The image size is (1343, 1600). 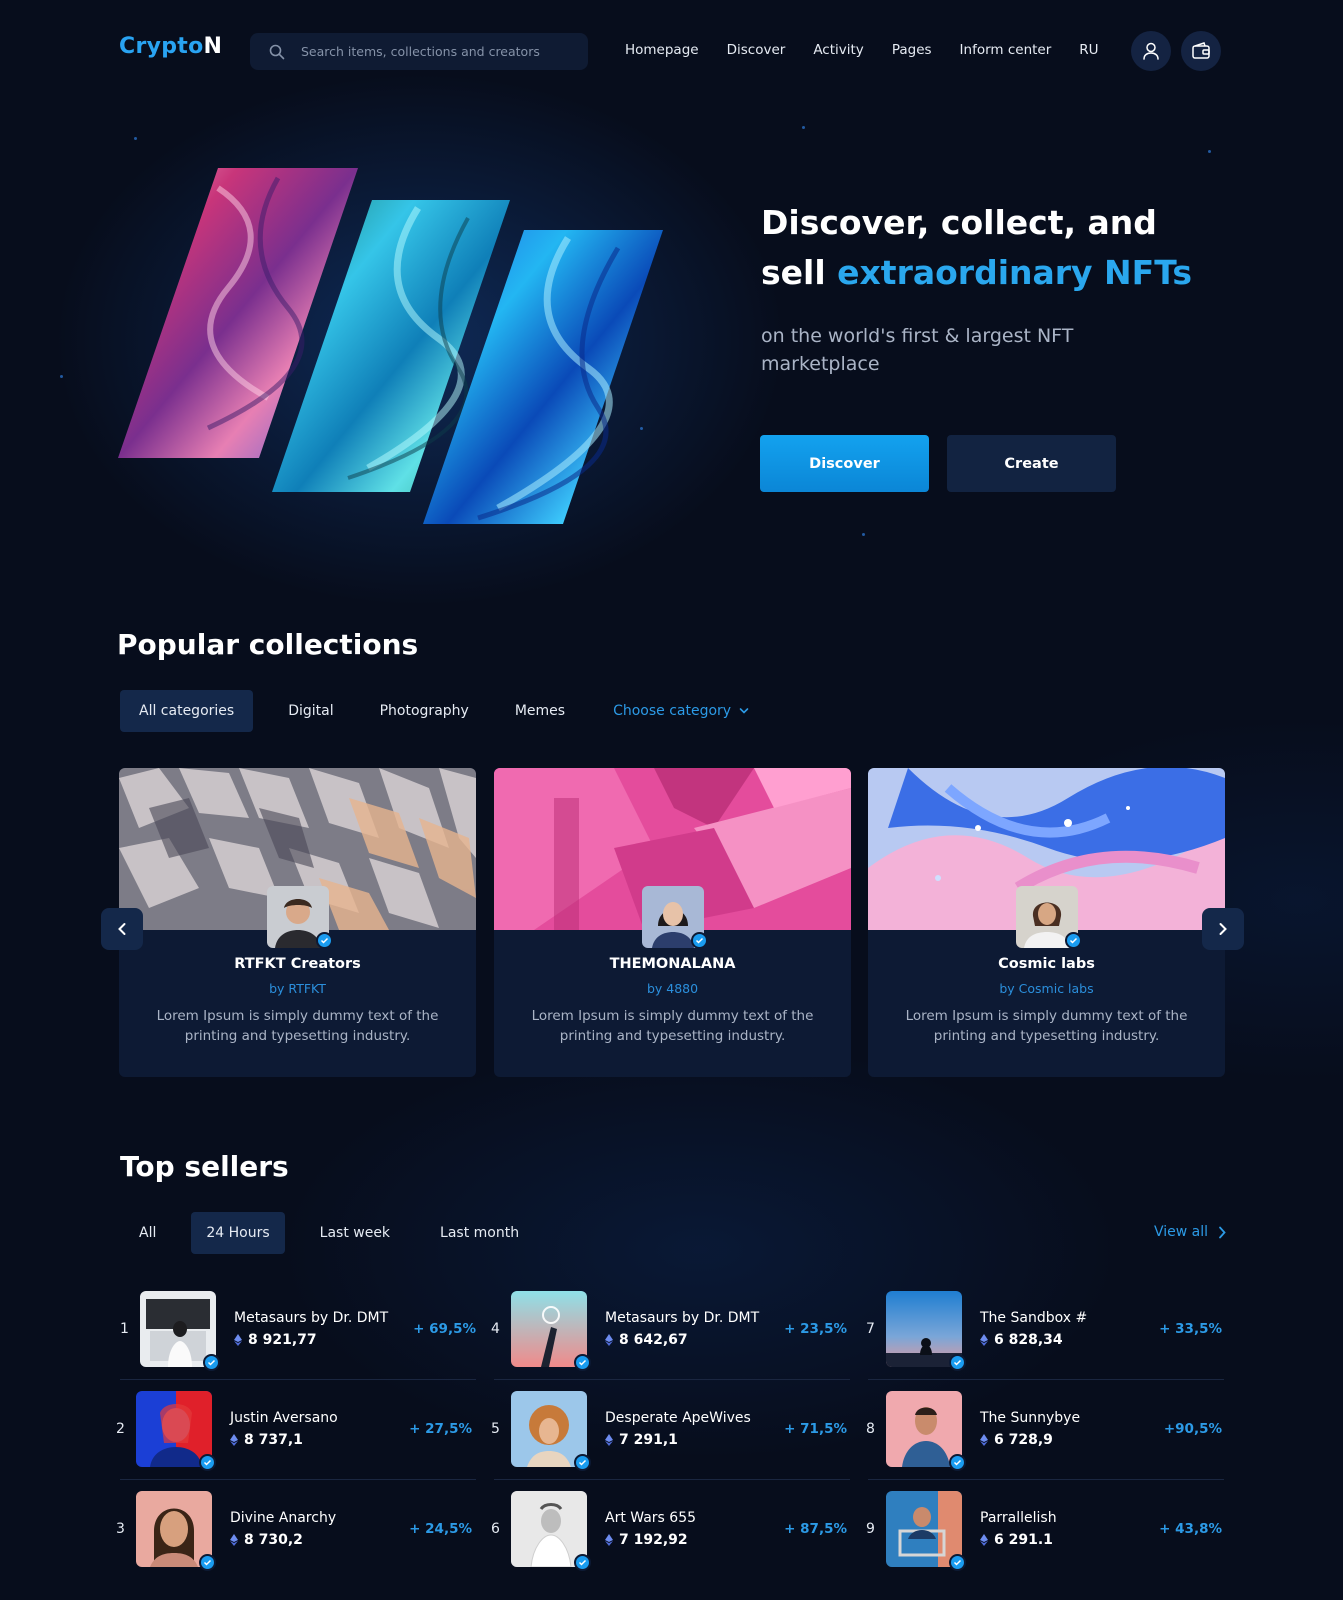 I want to click on nav-pages: Pages, so click(x=912, y=50).